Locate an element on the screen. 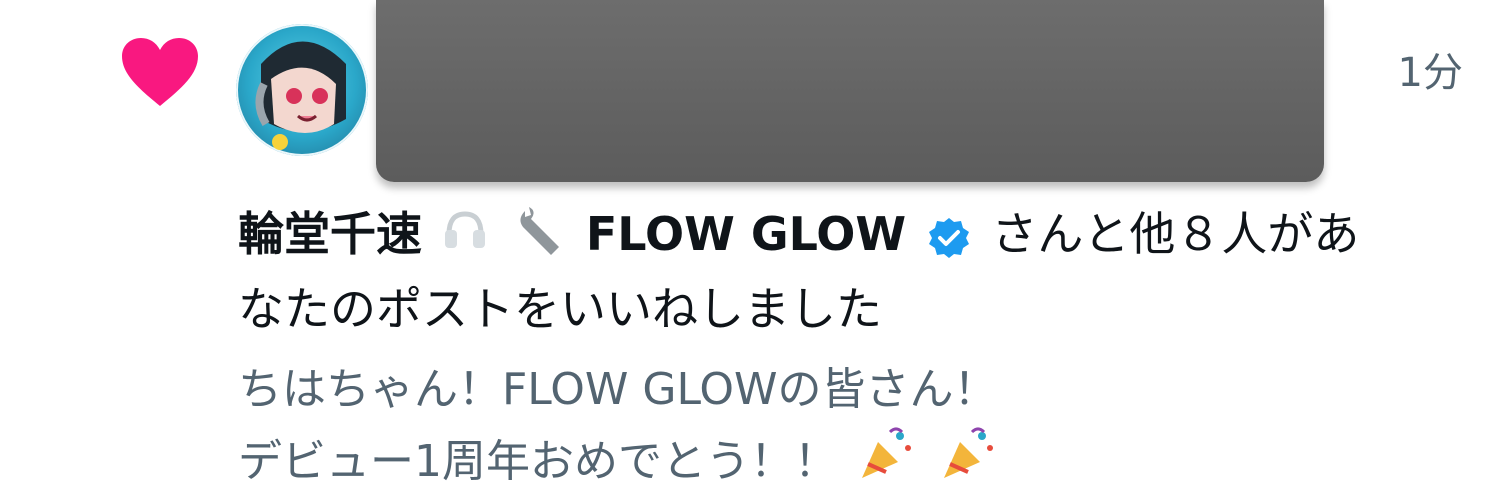 The image size is (1499, 504). timestamp: 1分 is located at coordinates (1430, 73).